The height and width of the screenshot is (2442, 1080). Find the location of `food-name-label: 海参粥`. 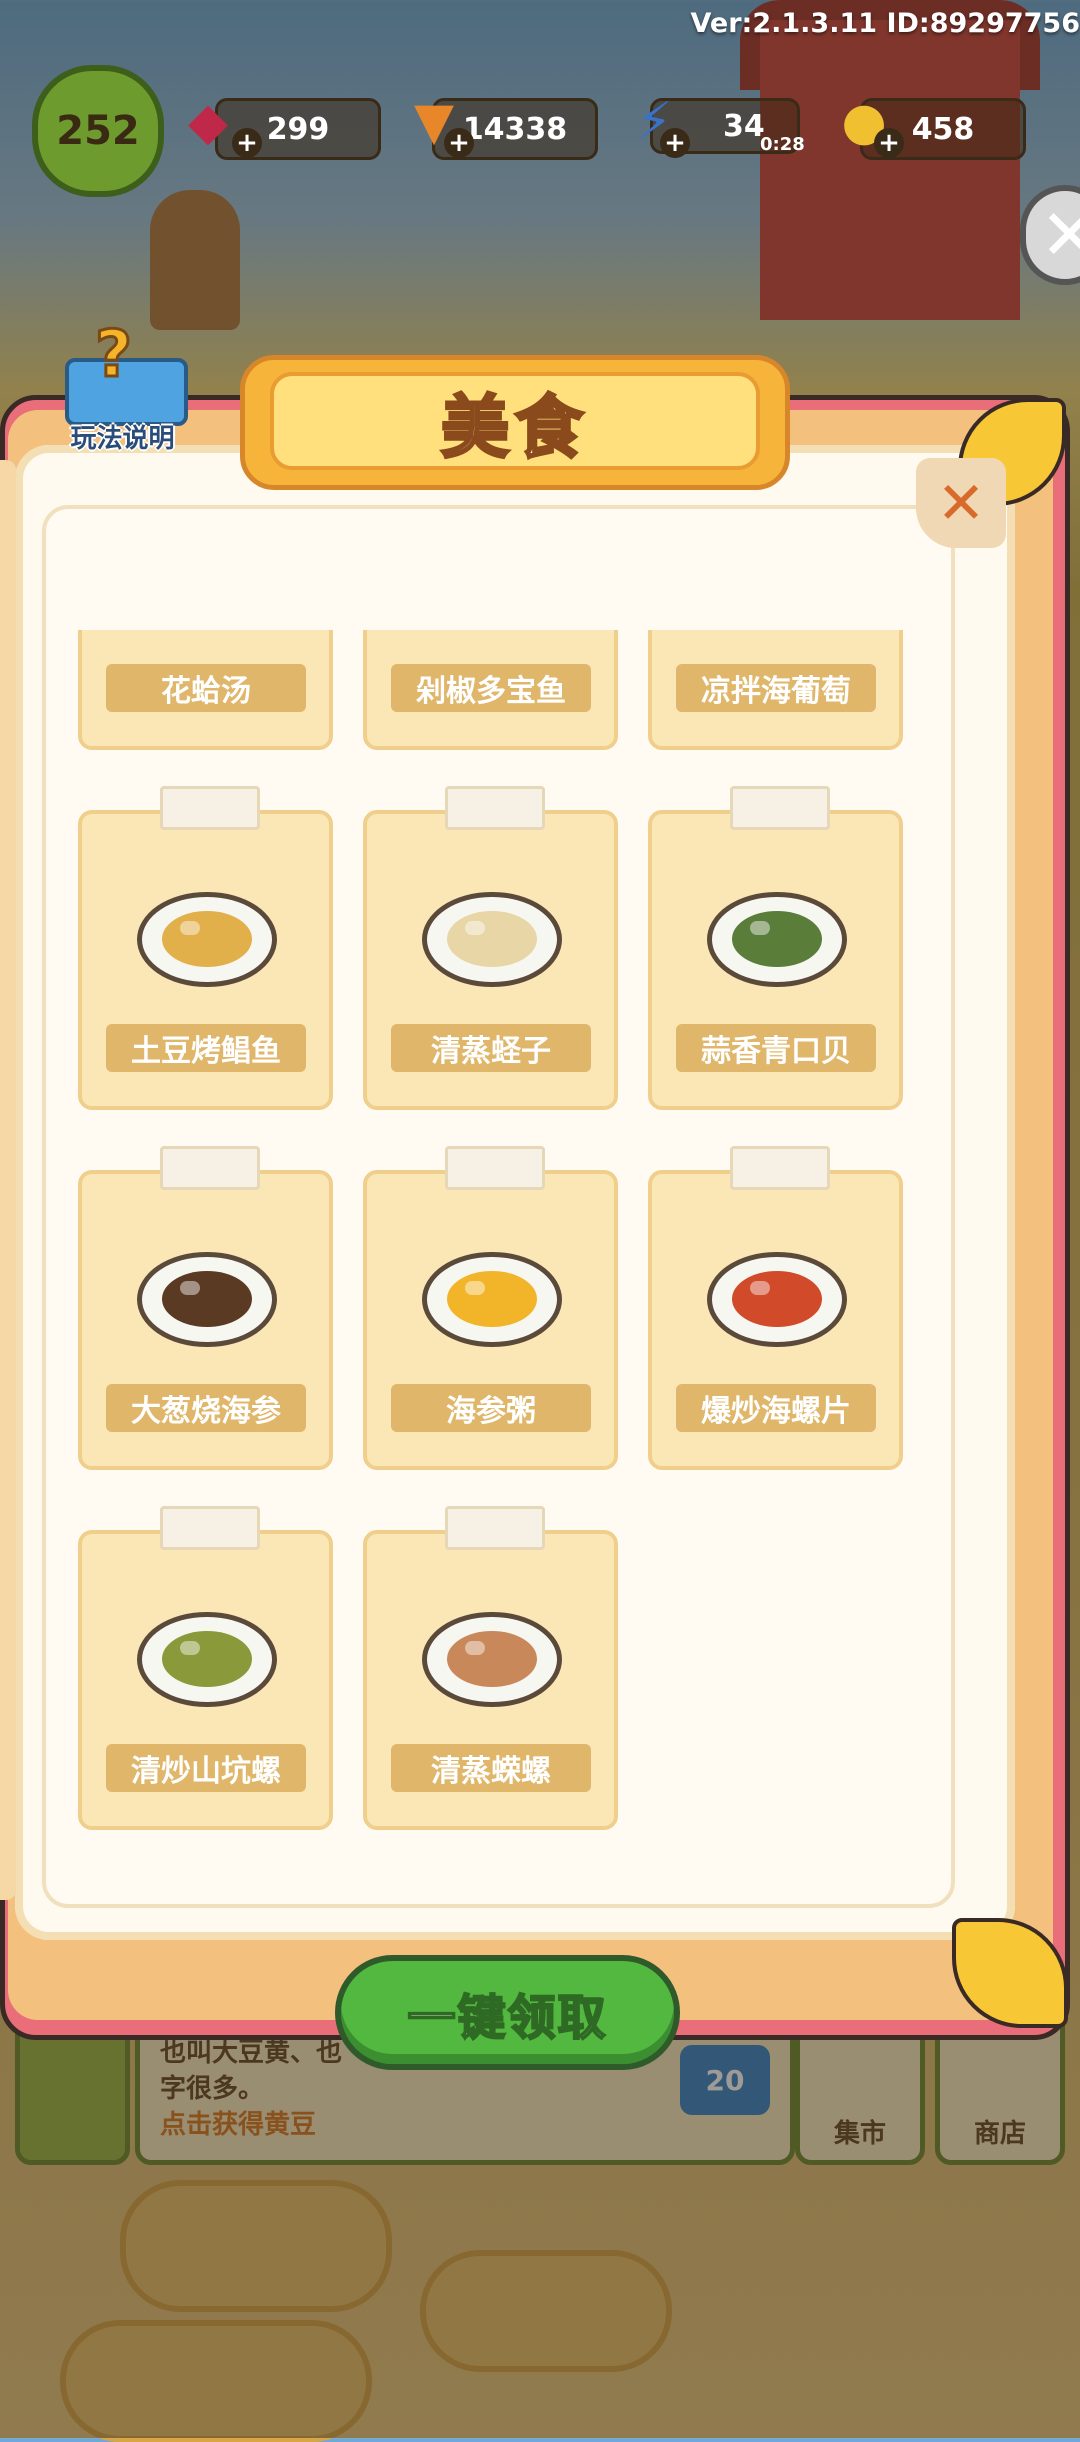

food-name-label: 海参粥 is located at coordinates (491, 1408).